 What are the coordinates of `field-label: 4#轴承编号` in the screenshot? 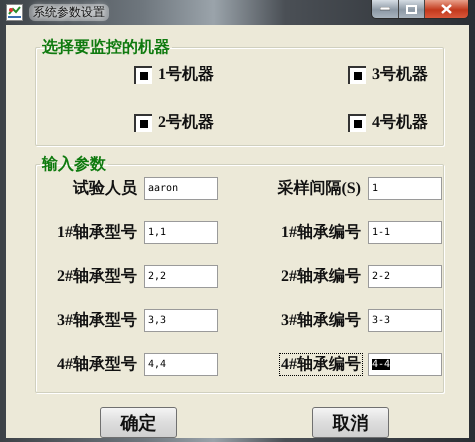 It's located at (321, 364).